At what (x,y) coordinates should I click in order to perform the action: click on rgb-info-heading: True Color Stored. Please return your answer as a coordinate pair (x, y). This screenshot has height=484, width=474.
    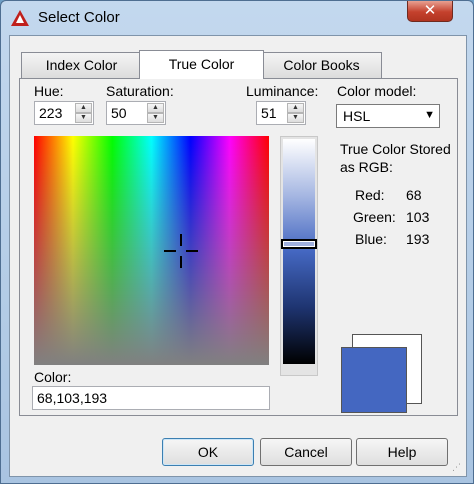
    Looking at the image, I should click on (395, 149).